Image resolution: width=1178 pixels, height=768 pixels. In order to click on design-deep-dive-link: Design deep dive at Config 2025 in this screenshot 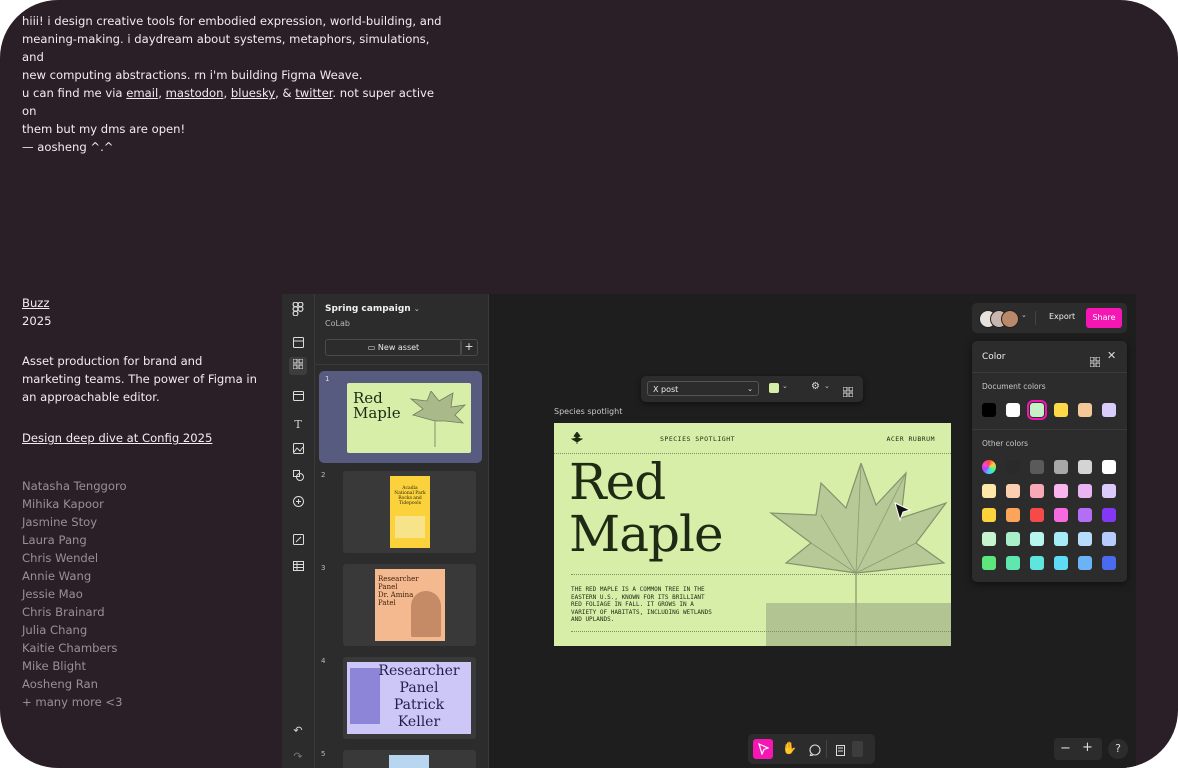, I will do `click(117, 438)`.